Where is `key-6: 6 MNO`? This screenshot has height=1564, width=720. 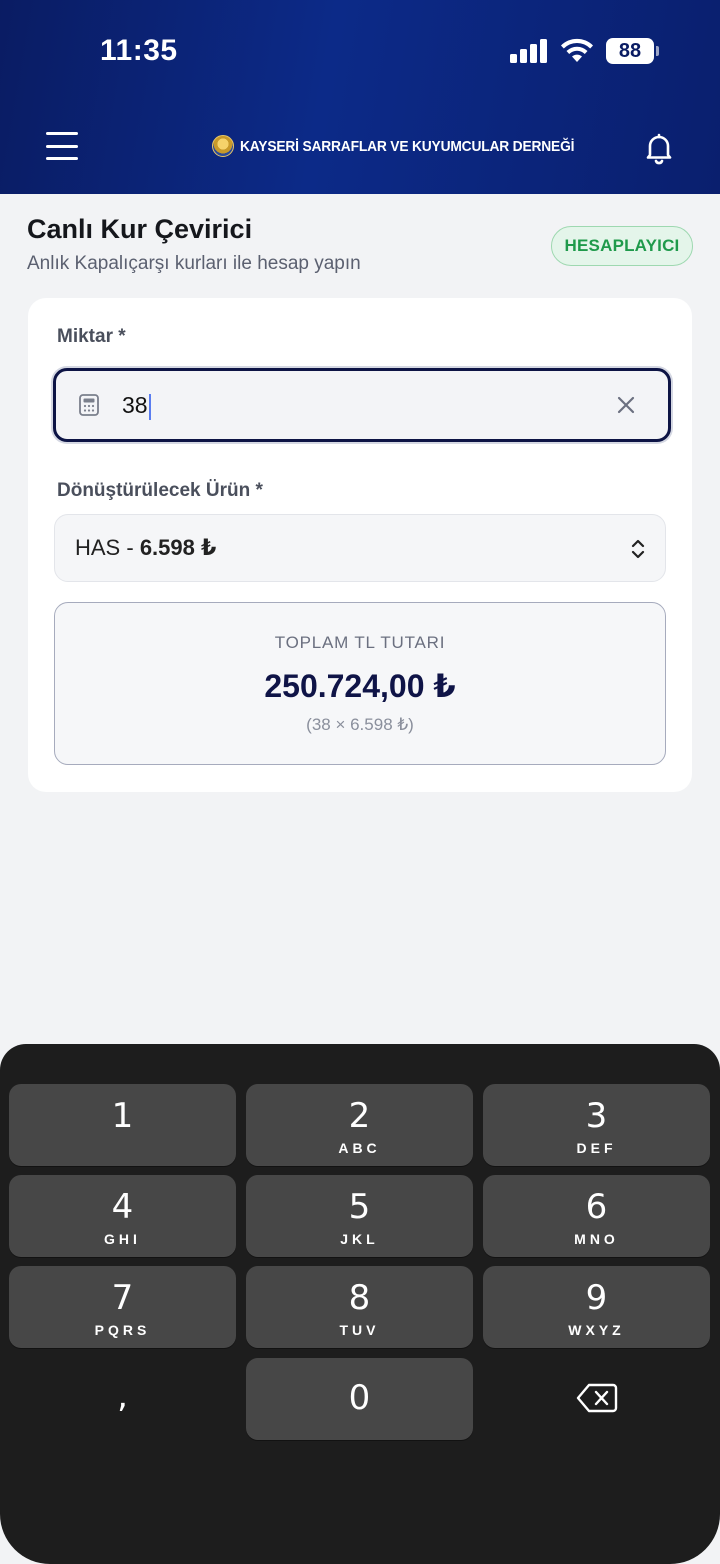
key-6: 6 MNO is located at coordinates (596, 1216).